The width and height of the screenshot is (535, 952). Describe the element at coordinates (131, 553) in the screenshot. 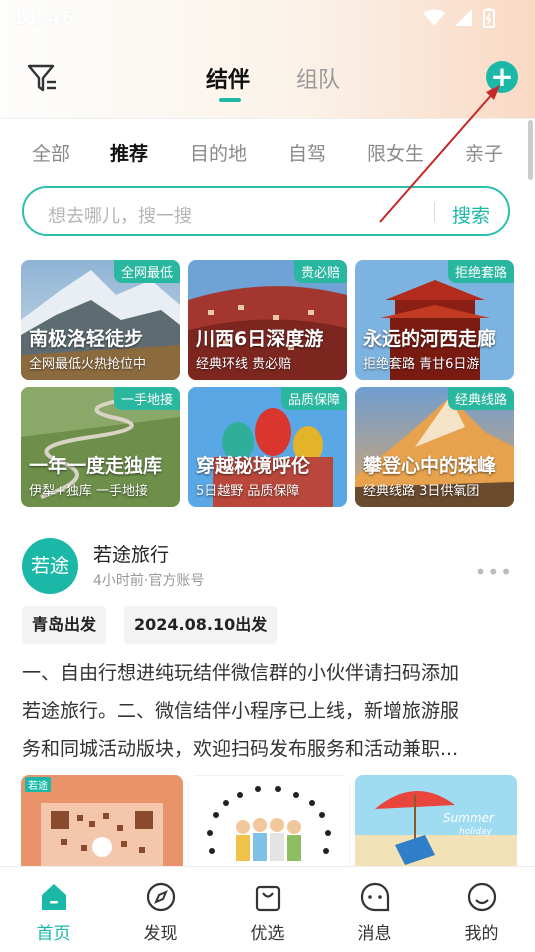

I see `author-name: 若途旅行` at that location.